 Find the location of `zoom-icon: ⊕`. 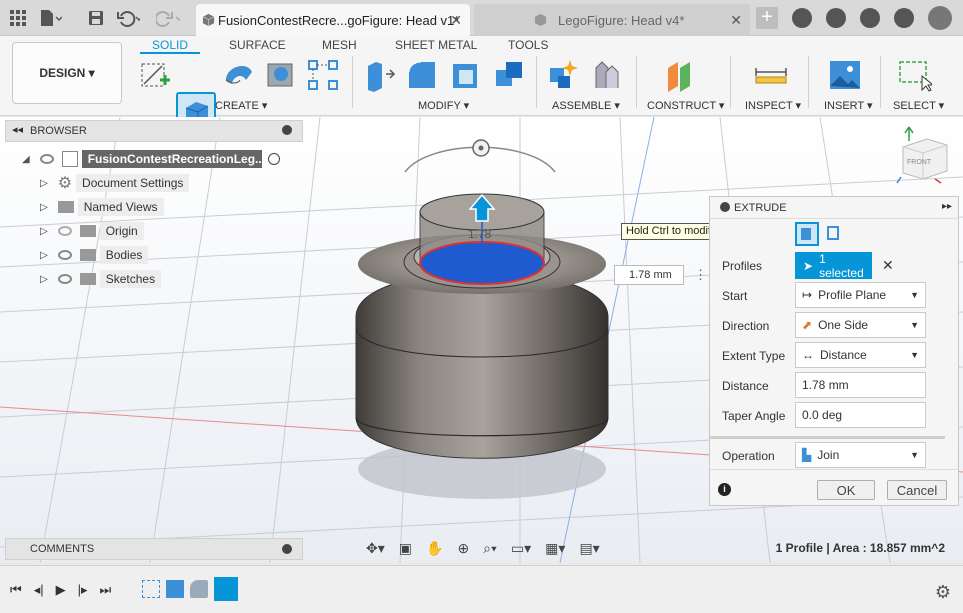

zoom-icon: ⊕ is located at coordinates (463, 548).